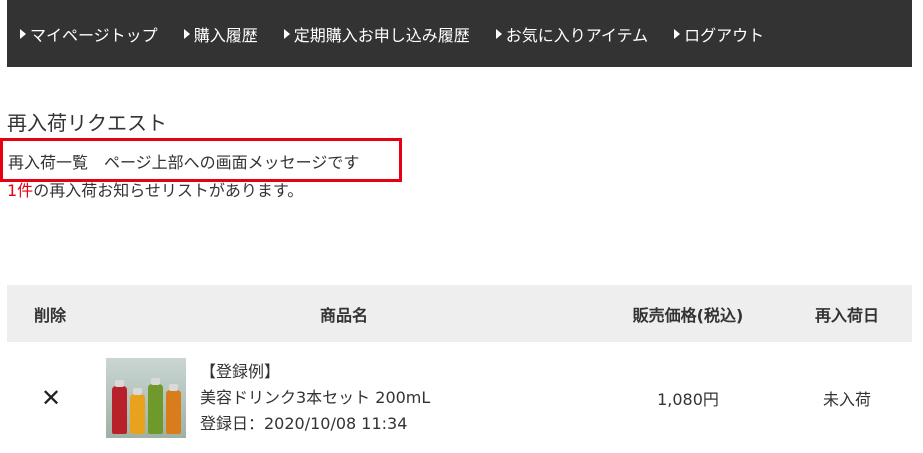 Image resolution: width=923 pixels, height=453 pixels. Describe the element at coordinates (173, 408) in the screenshot. I see `bottle-amber` at that location.